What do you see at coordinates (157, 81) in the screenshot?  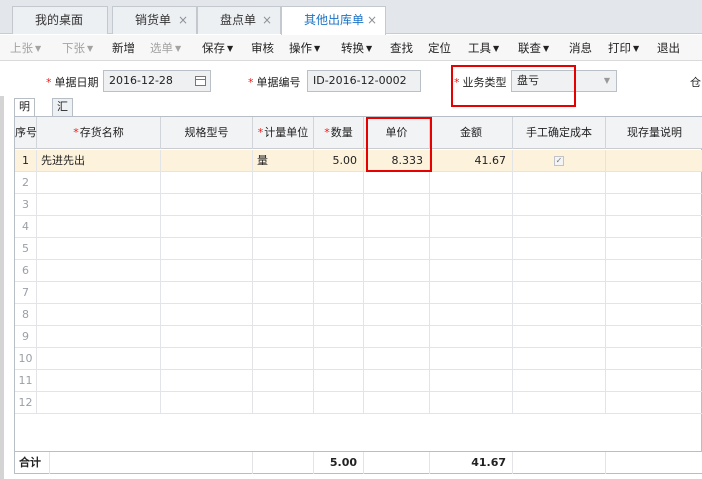 I see `date-field: 2016-12-28` at bounding box center [157, 81].